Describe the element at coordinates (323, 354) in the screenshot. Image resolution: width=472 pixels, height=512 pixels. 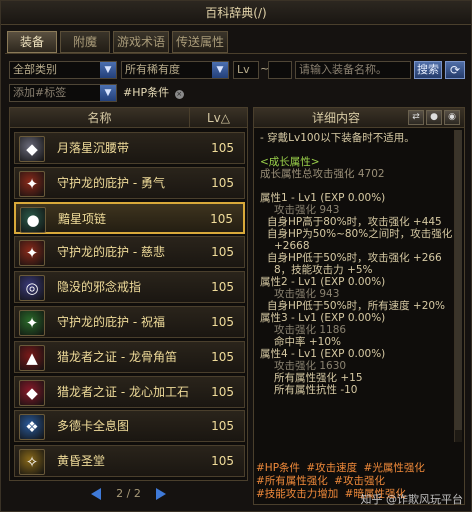
I see `detail-line: 属性4 - Lv1 (EXP 0.00%)` at that location.